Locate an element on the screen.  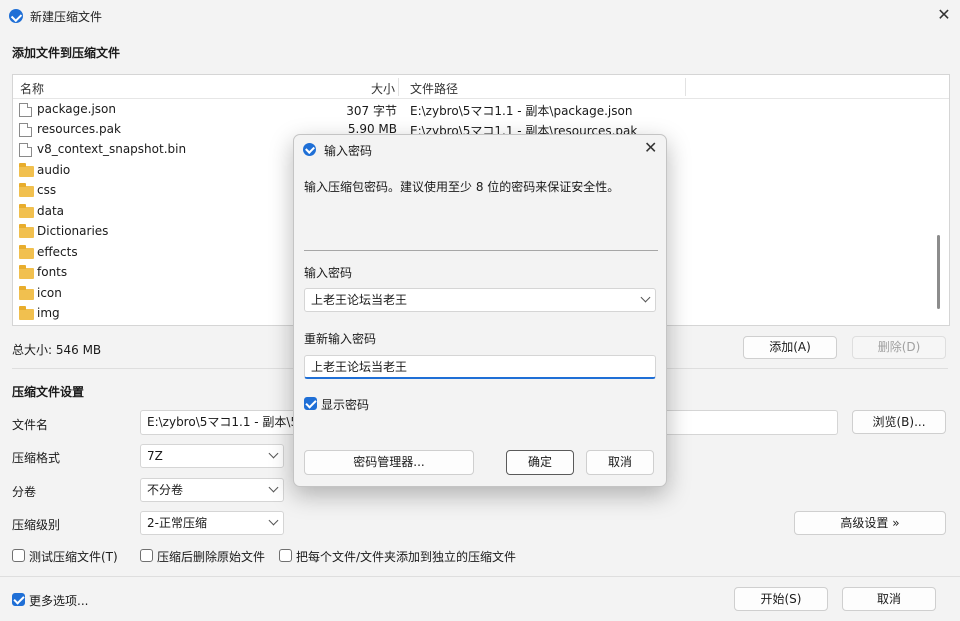
test-archive-checkbox is located at coordinates (18, 555).